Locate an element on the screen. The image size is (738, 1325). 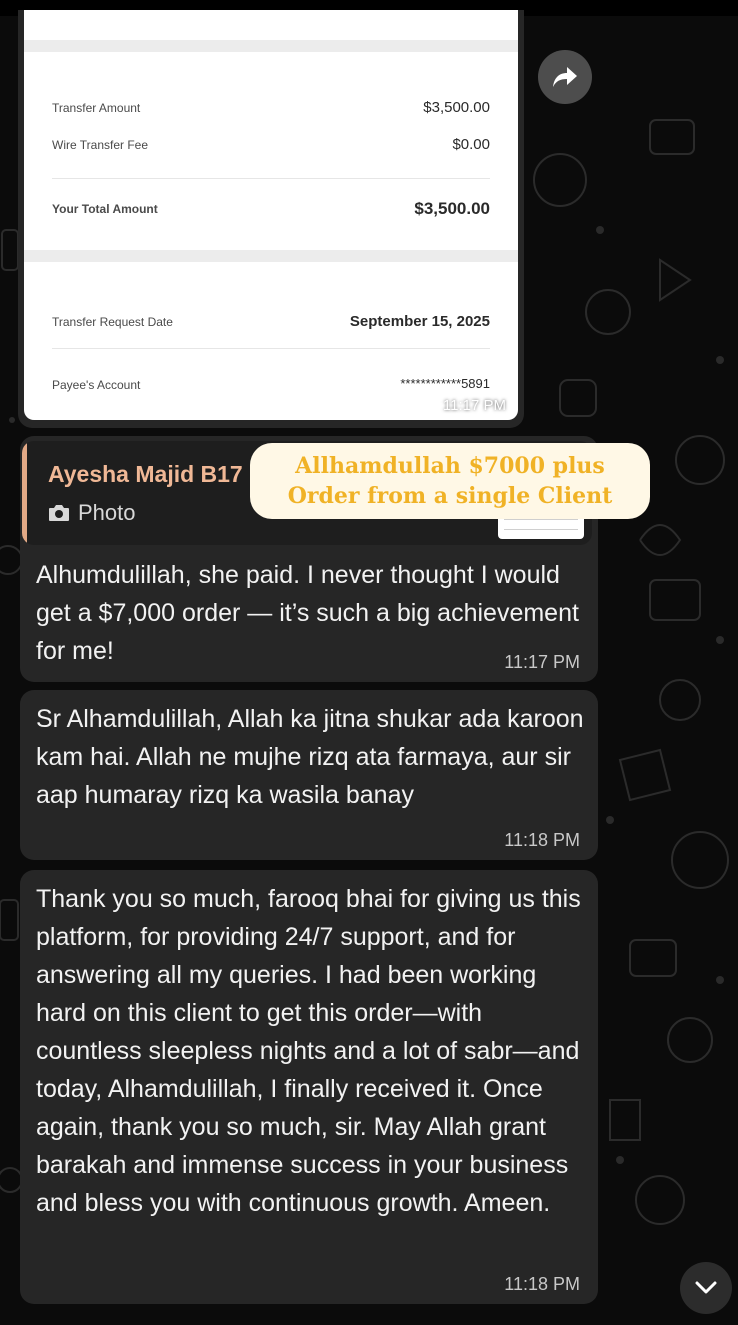
transfer-date-value: September 15, 2025 is located at coordinates (419, 321).